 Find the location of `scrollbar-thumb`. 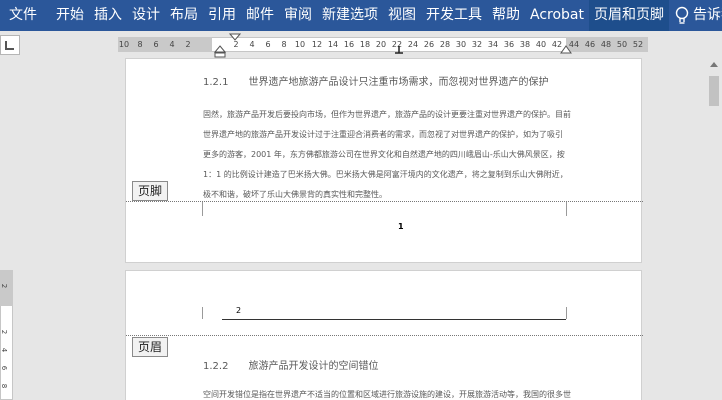

scrollbar-thumb is located at coordinates (714, 91).